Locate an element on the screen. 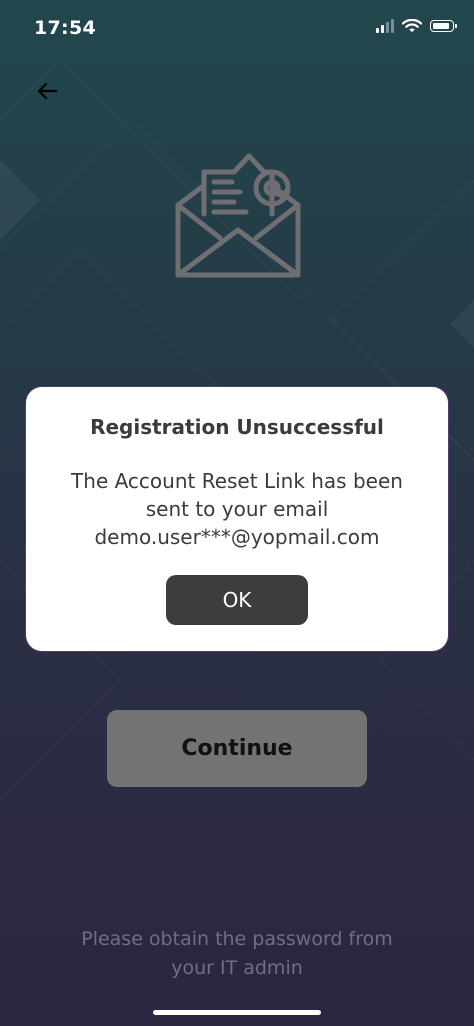  ok-button: OK is located at coordinates (237, 600).